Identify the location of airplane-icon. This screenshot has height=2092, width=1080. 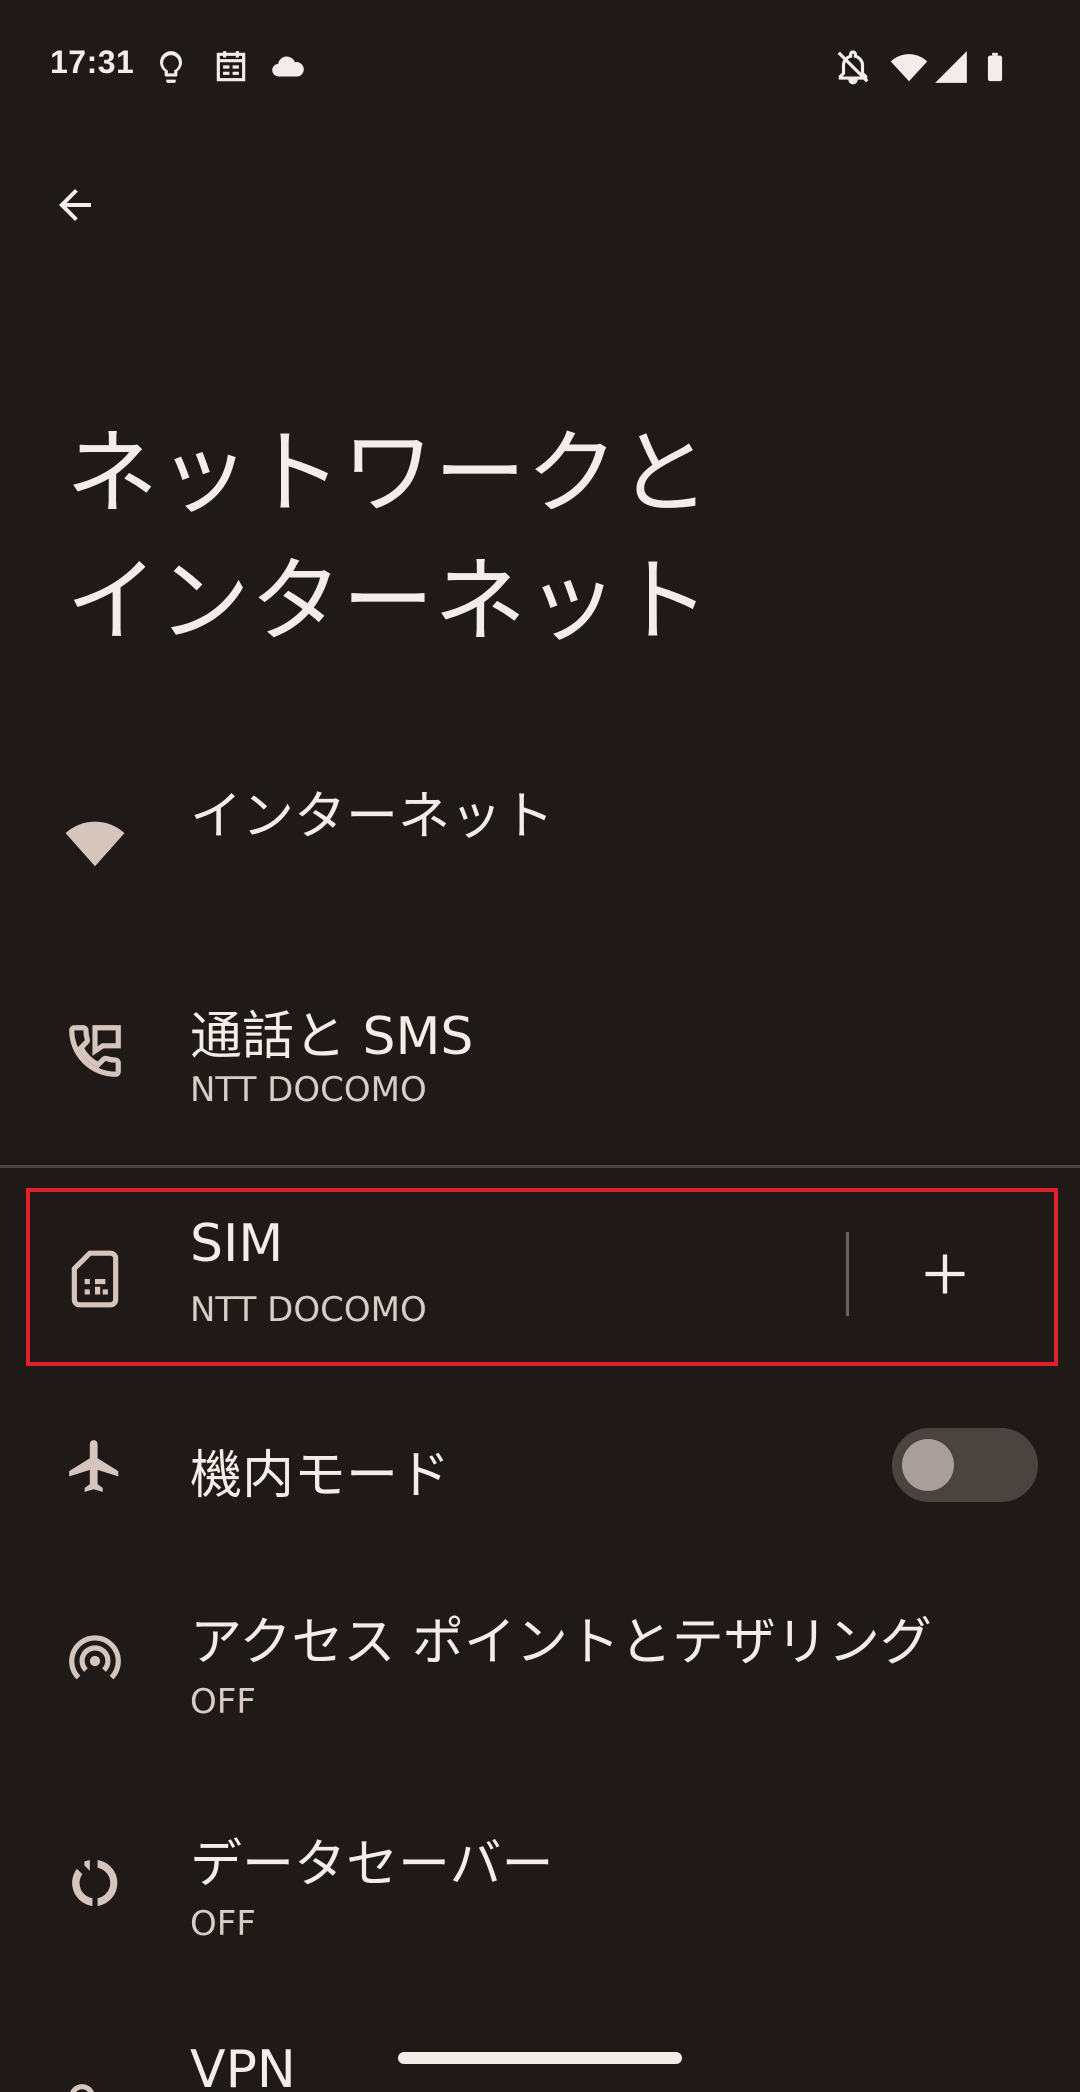
(95, 1466).